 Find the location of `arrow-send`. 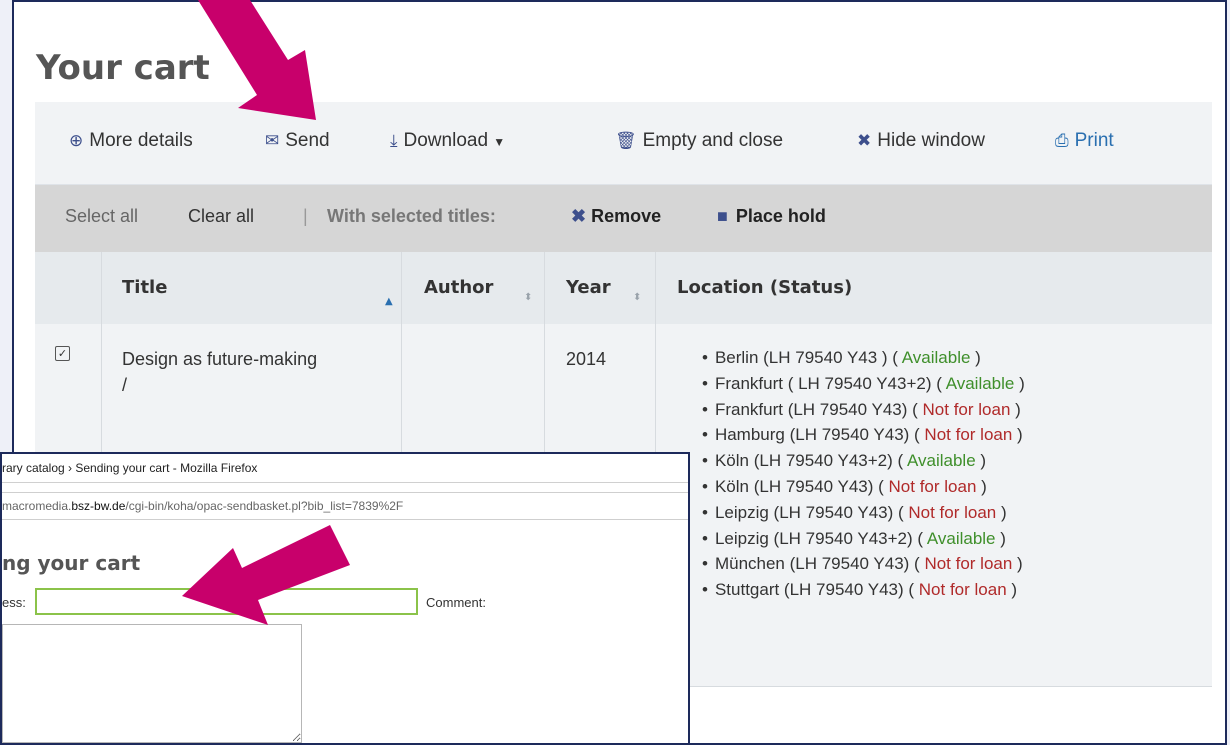

arrow-send is located at coordinates (257, 60).